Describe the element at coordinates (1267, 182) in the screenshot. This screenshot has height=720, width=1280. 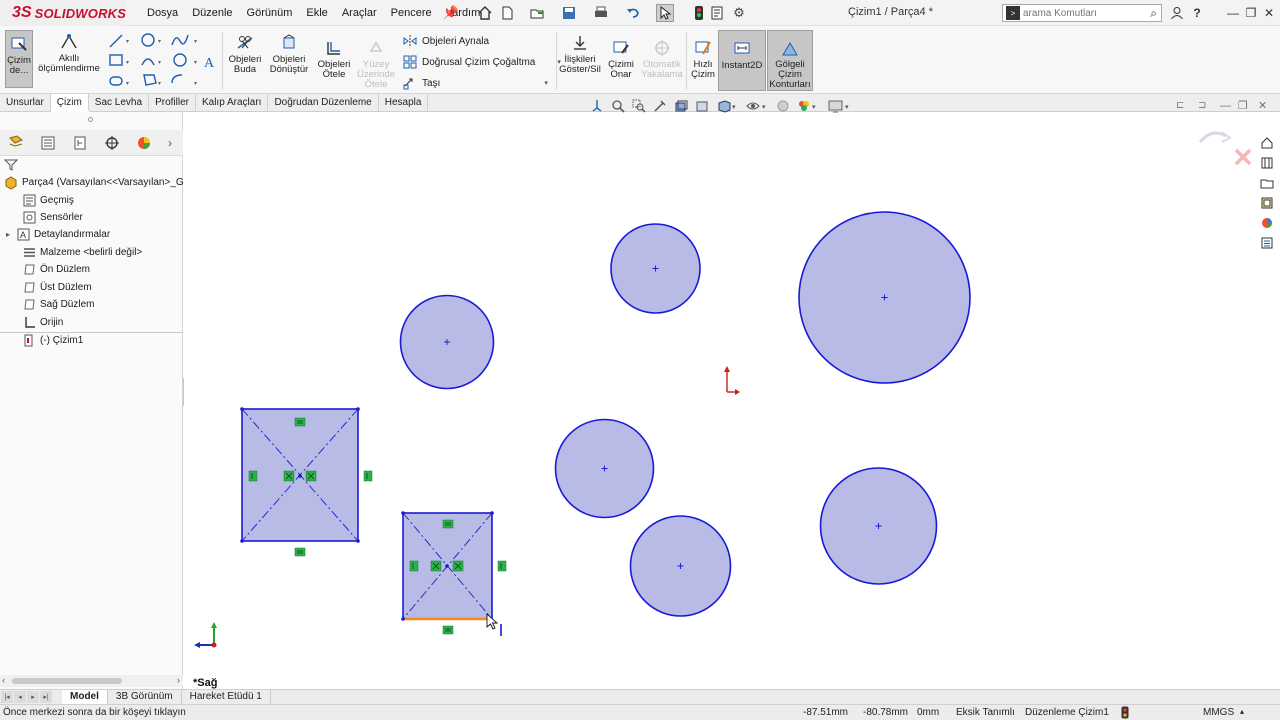
I see `file-explorer-icon` at that location.